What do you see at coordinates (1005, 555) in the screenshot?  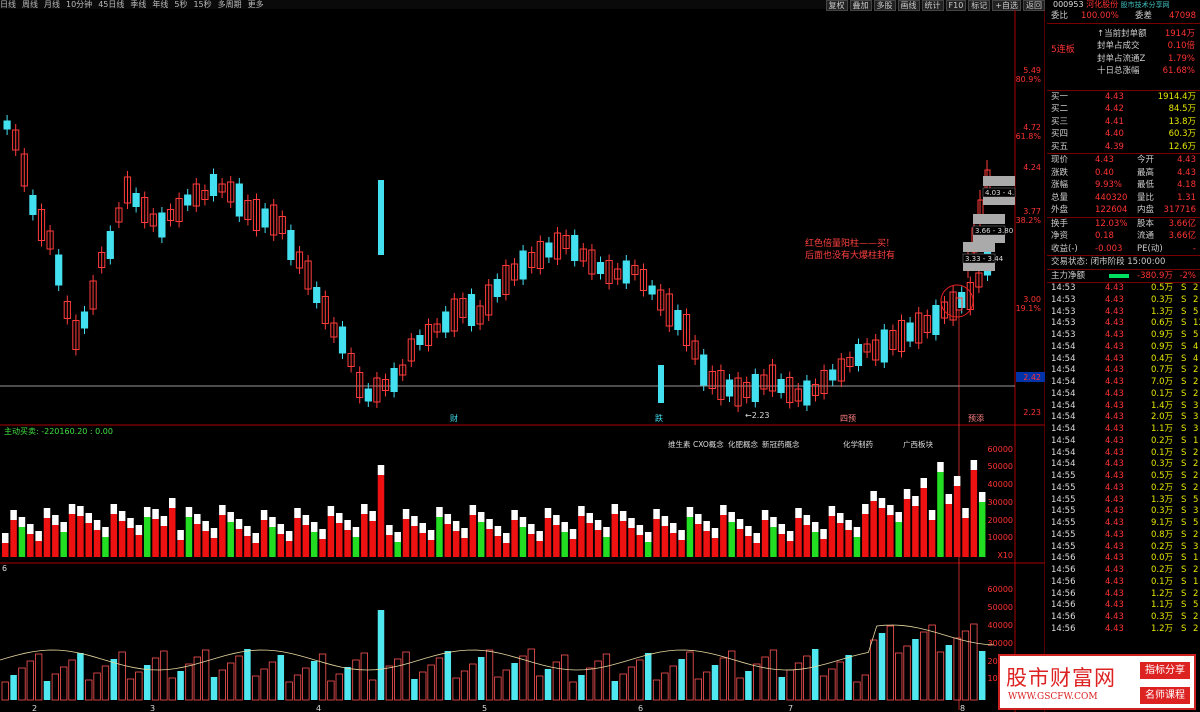 I see `volume-axis-label: X10` at bounding box center [1005, 555].